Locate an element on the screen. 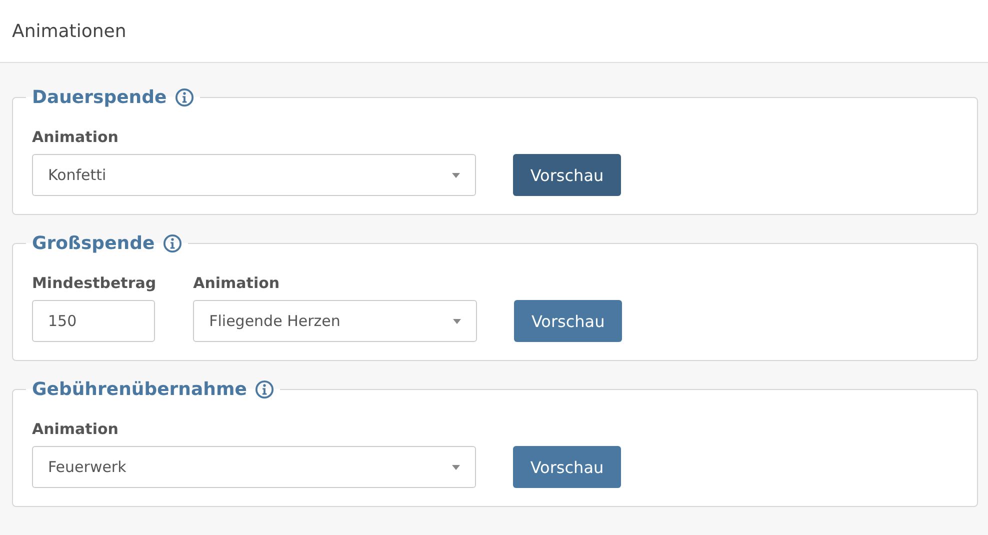 The height and width of the screenshot is (535, 988). dropdown: Konfetti is located at coordinates (254, 175).